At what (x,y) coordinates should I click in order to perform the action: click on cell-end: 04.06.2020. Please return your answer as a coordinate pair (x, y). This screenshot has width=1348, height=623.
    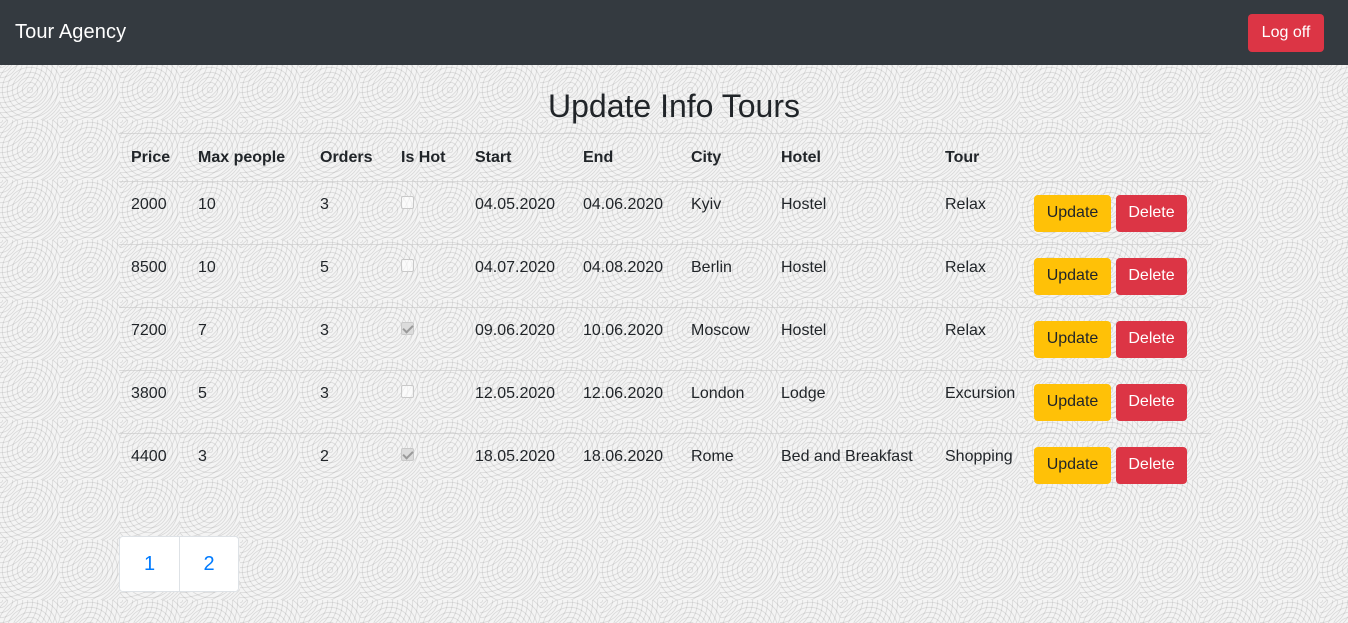
    Looking at the image, I should click on (625, 213).